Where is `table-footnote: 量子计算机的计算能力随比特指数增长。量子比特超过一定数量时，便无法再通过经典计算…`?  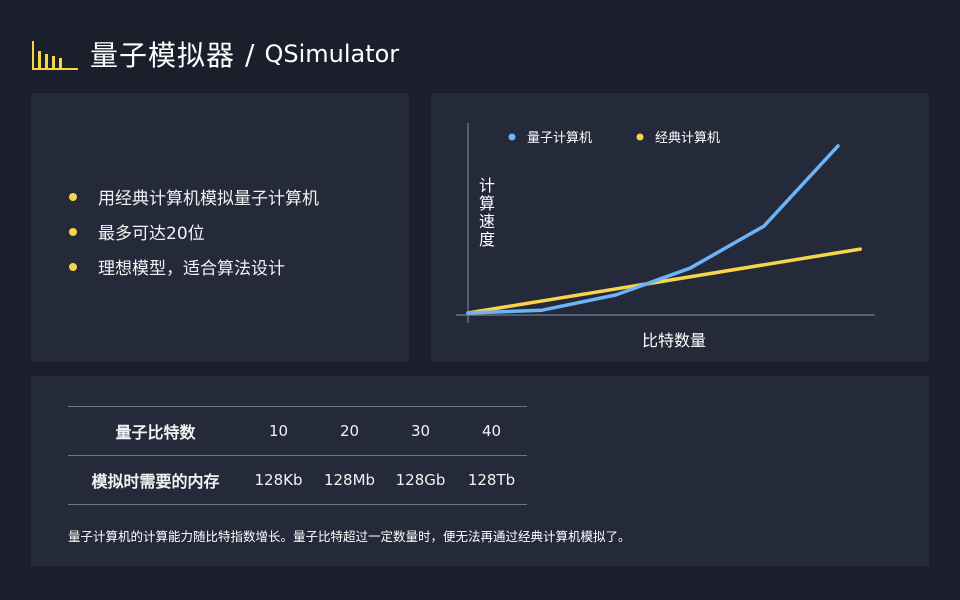 table-footnote: 量子计算机的计算能力随比特指数增长。量子比特超过一定数量时，便无法再通过经典计算… is located at coordinates (349, 536).